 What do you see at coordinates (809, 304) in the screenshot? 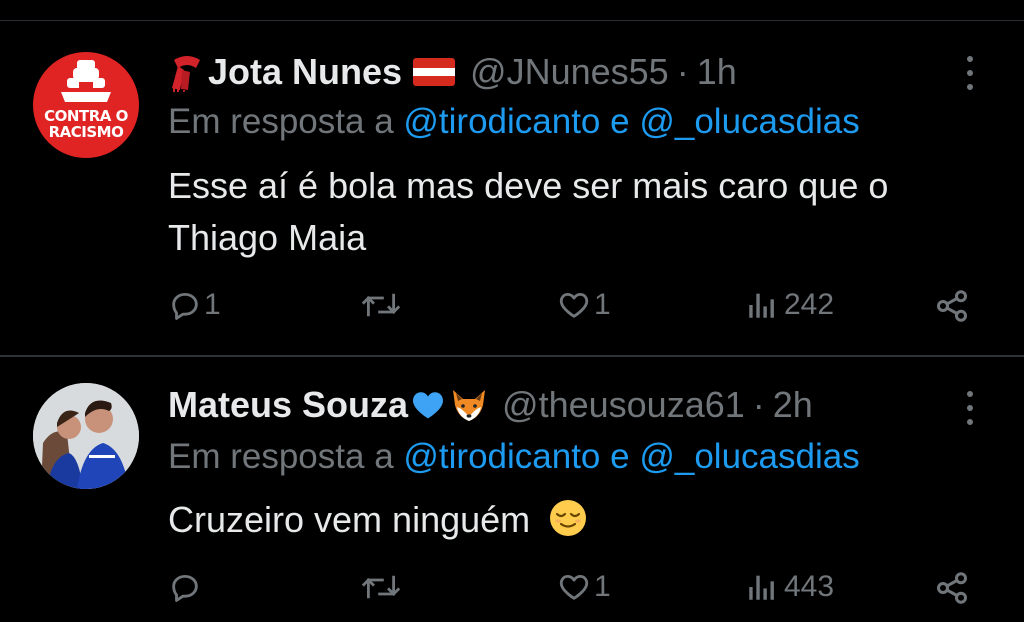
I see `views-count: 242` at bounding box center [809, 304].